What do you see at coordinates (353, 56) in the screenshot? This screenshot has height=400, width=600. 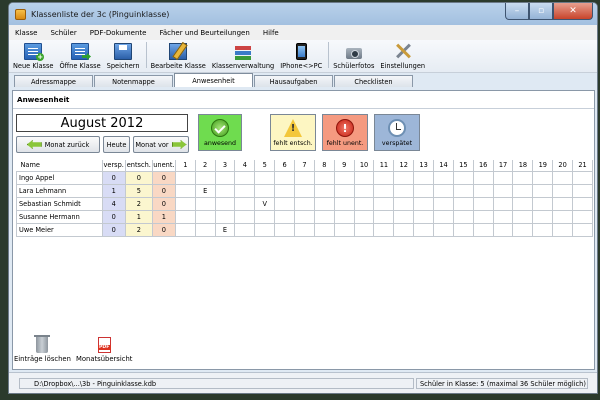 I see `student-photos-button: Schülerfotos` at bounding box center [353, 56].